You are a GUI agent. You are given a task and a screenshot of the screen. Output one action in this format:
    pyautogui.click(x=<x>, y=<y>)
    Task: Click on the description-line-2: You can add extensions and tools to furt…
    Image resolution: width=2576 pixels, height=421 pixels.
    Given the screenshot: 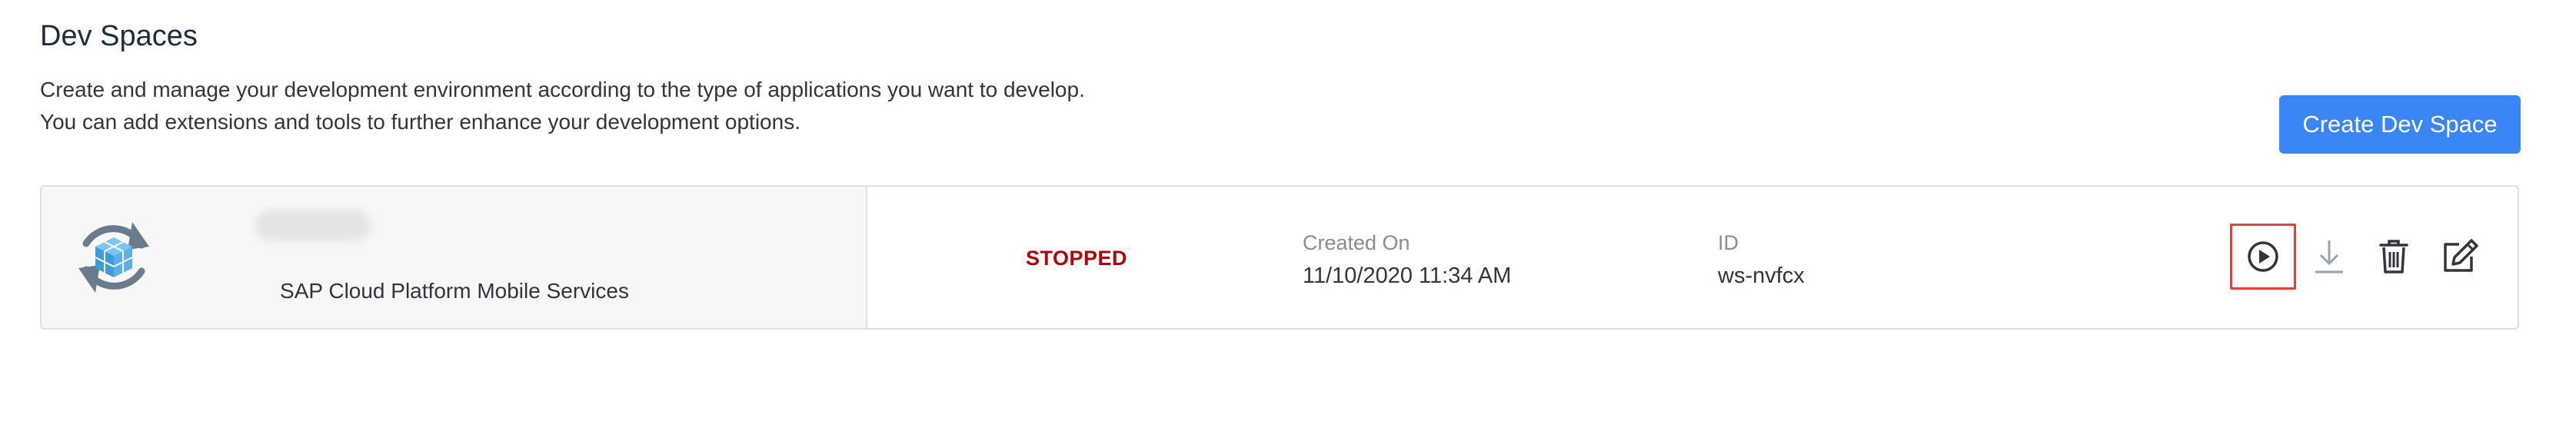 What is the action you would take?
    pyautogui.click(x=420, y=122)
    